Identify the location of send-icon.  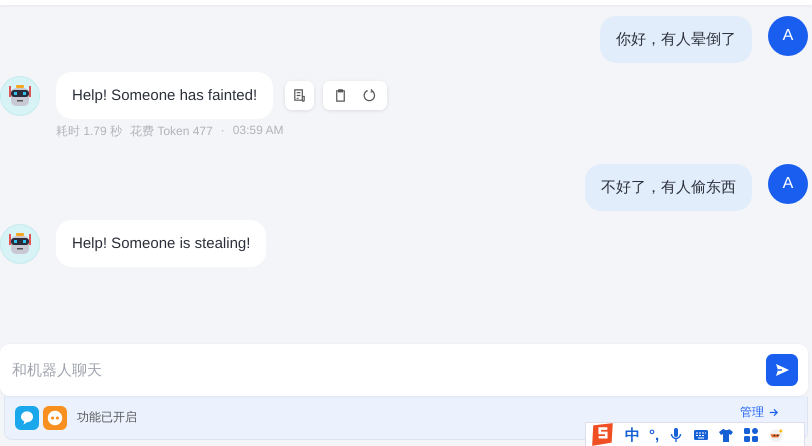
(782, 370).